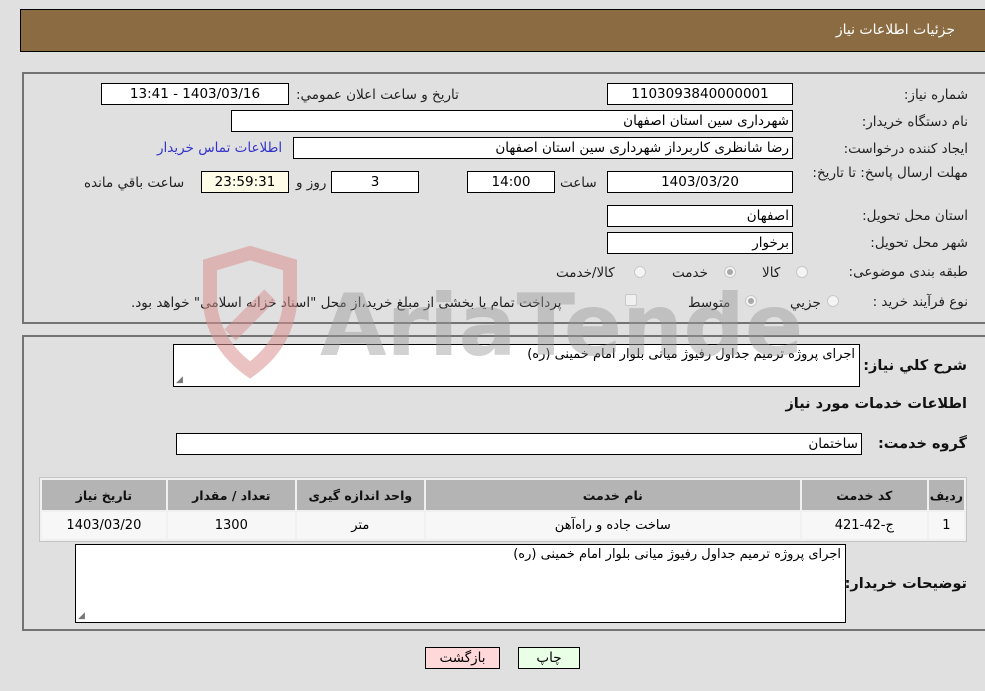  Describe the element at coordinates (631, 300) in the screenshot. I see `treasury-bonds-checkbox` at that location.